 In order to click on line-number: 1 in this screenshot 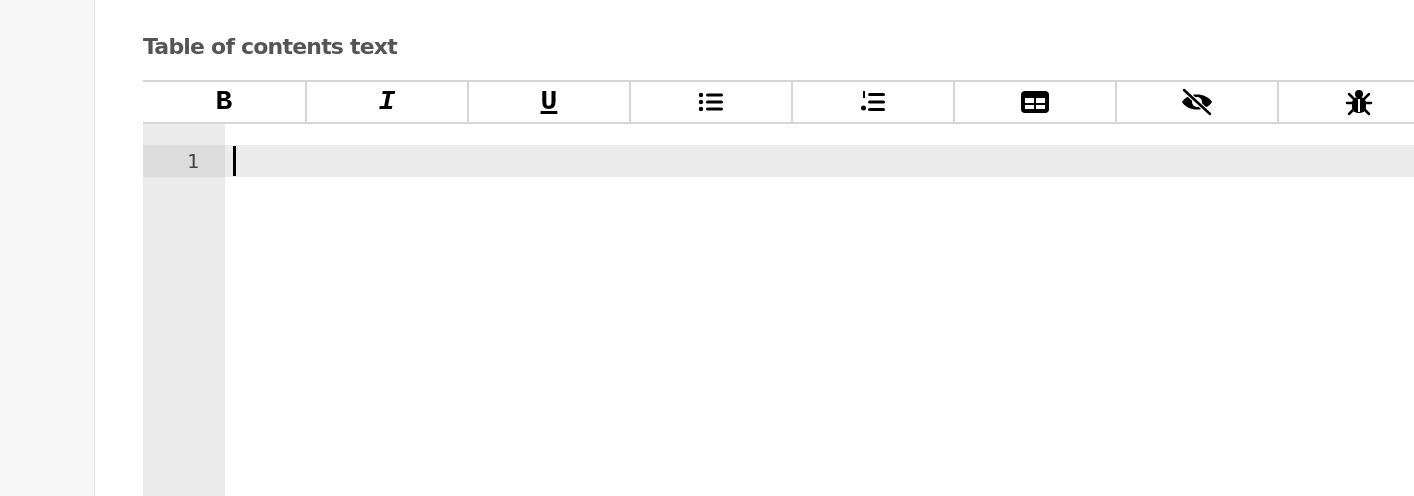, I will do `click(184, 161)`.